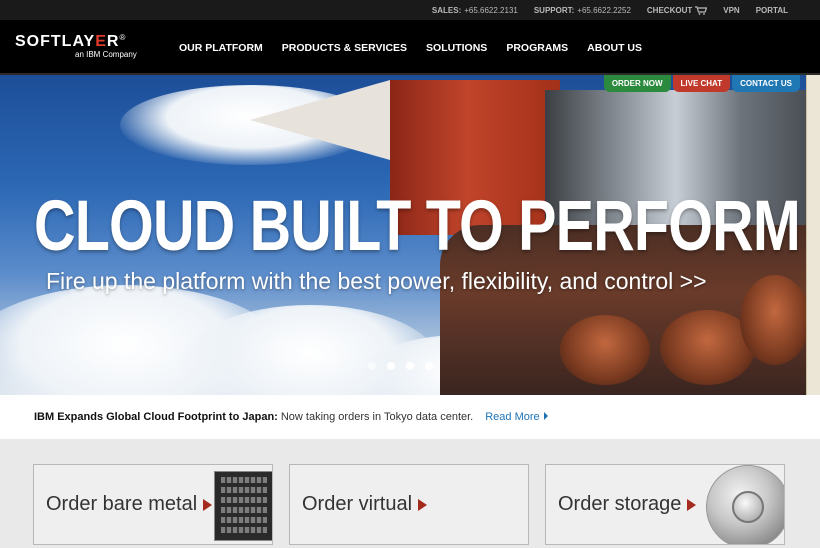  Describe the element at coordinates (101, 41) in the screenshot. I see `logo-accent: E` at that location.